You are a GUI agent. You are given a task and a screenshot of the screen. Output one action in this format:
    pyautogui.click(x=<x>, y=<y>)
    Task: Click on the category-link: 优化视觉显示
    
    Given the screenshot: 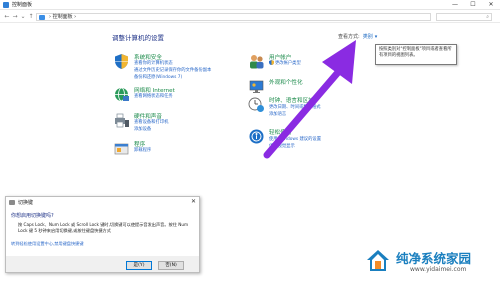 What is the action you would take?
    pyautogui.click(x=282, y=146)
    